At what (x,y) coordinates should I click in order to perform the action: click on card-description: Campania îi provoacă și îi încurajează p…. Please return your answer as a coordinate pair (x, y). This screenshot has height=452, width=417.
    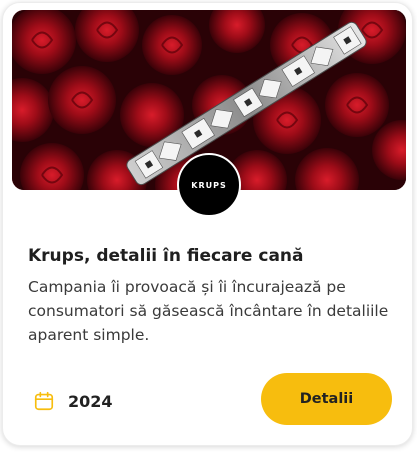
    Looking at the image, I should click on (208, 311).